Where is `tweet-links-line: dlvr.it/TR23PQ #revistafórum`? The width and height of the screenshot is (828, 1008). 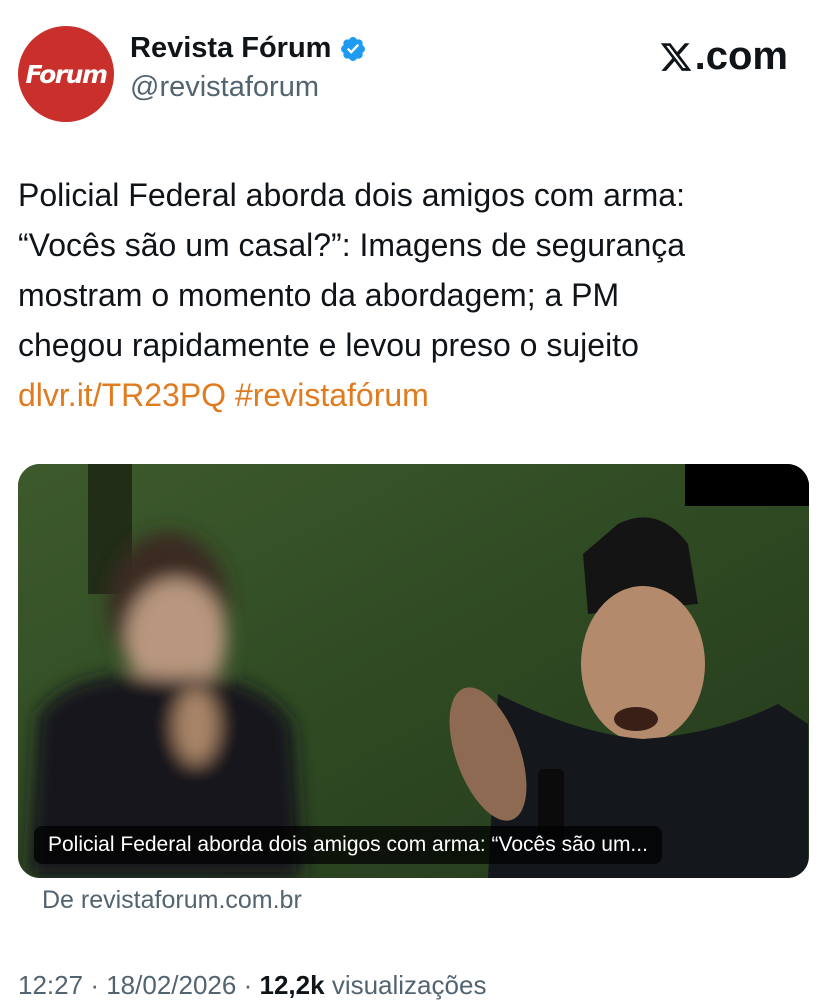
tweet-links-line: dlvr.it/TR23PQ #revistafórum is located at coordinates (413, 395).